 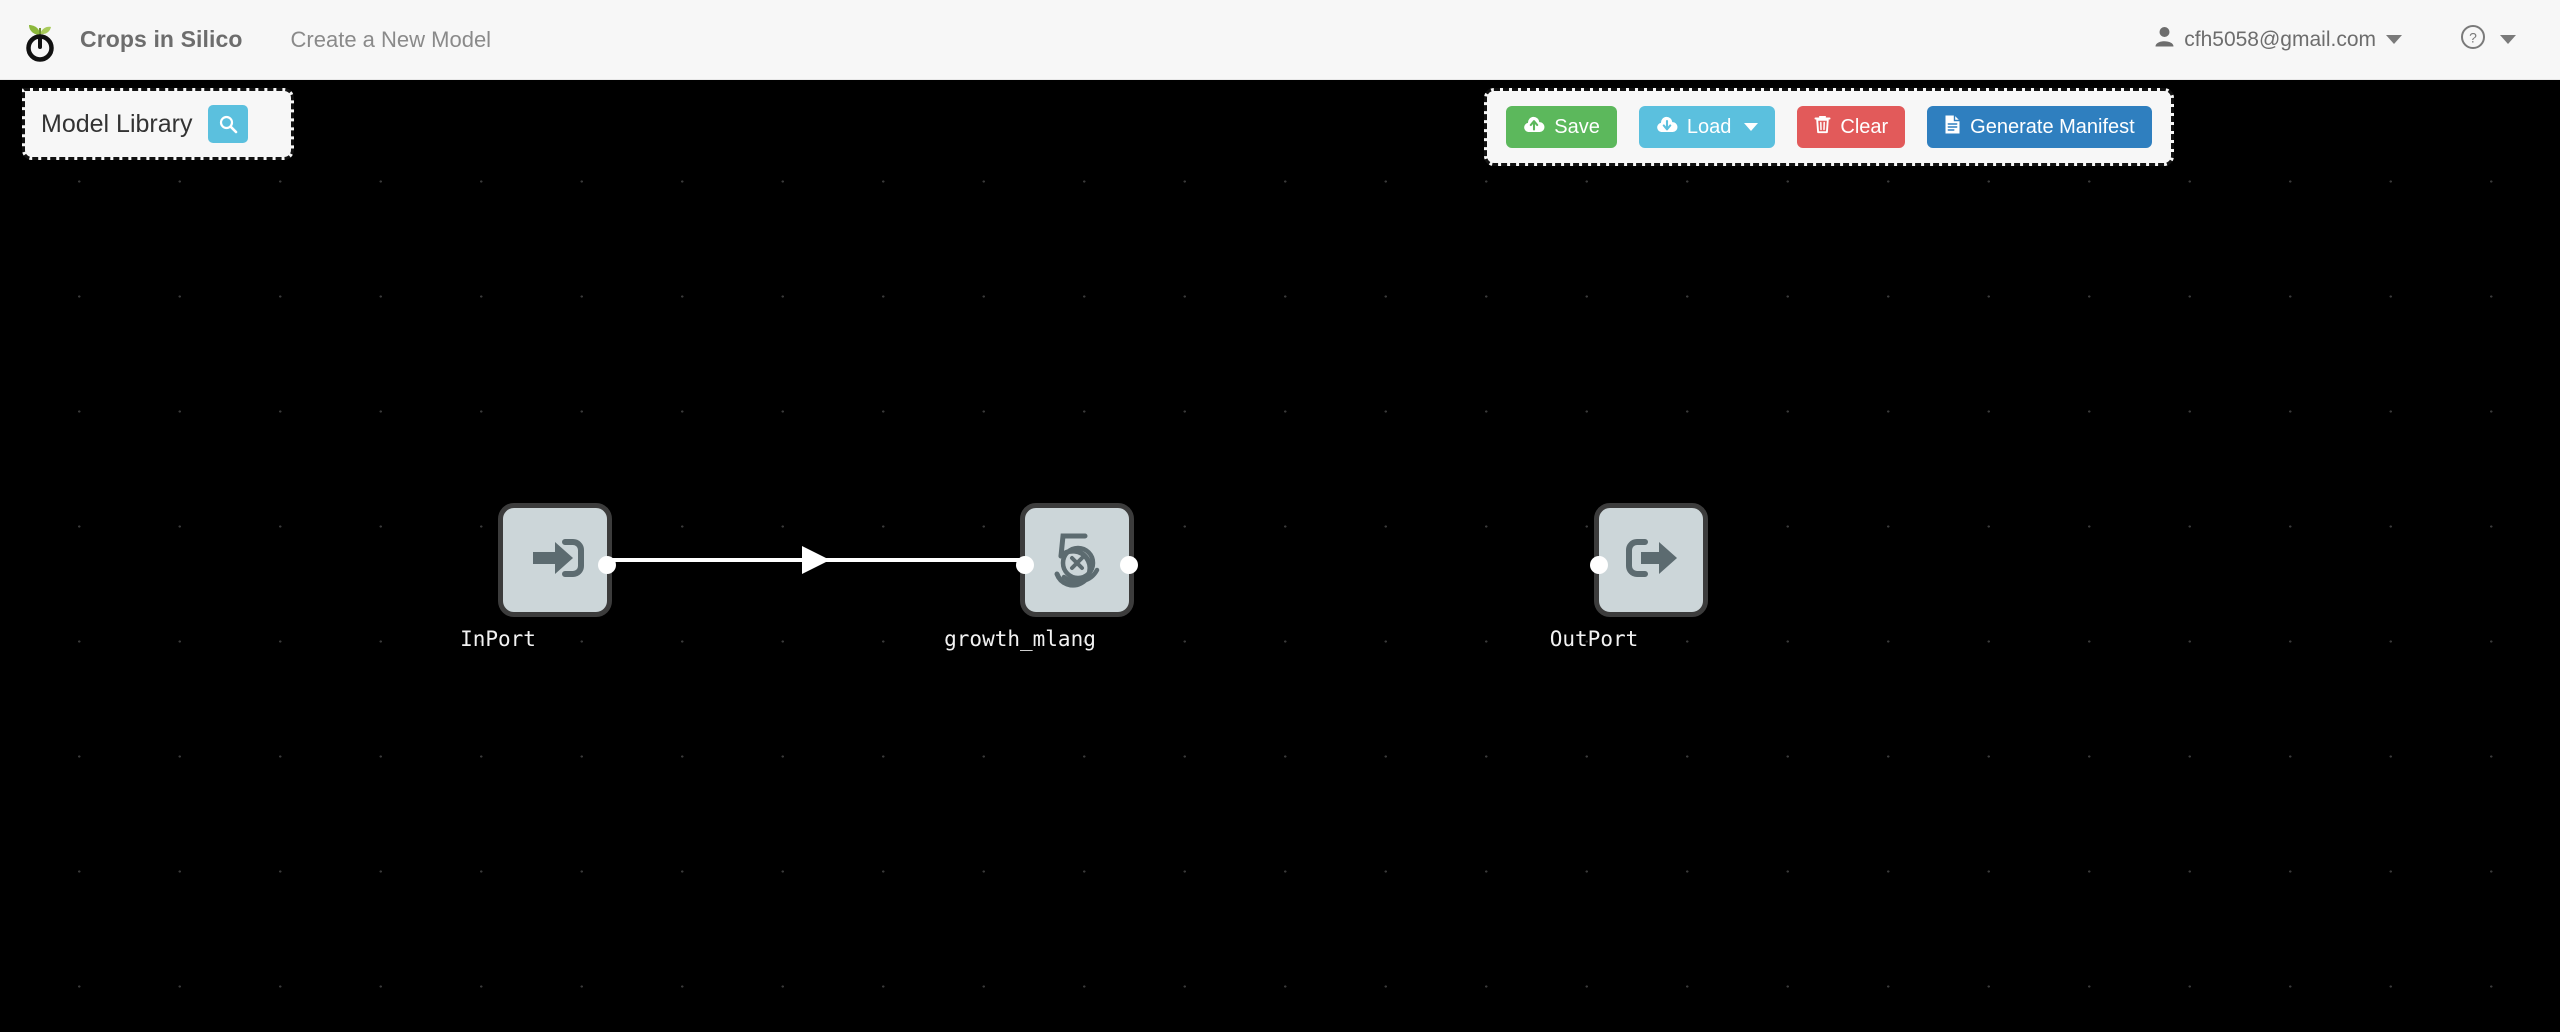 I want to click on clear-button: Clear, so click(x=1851, y=127).